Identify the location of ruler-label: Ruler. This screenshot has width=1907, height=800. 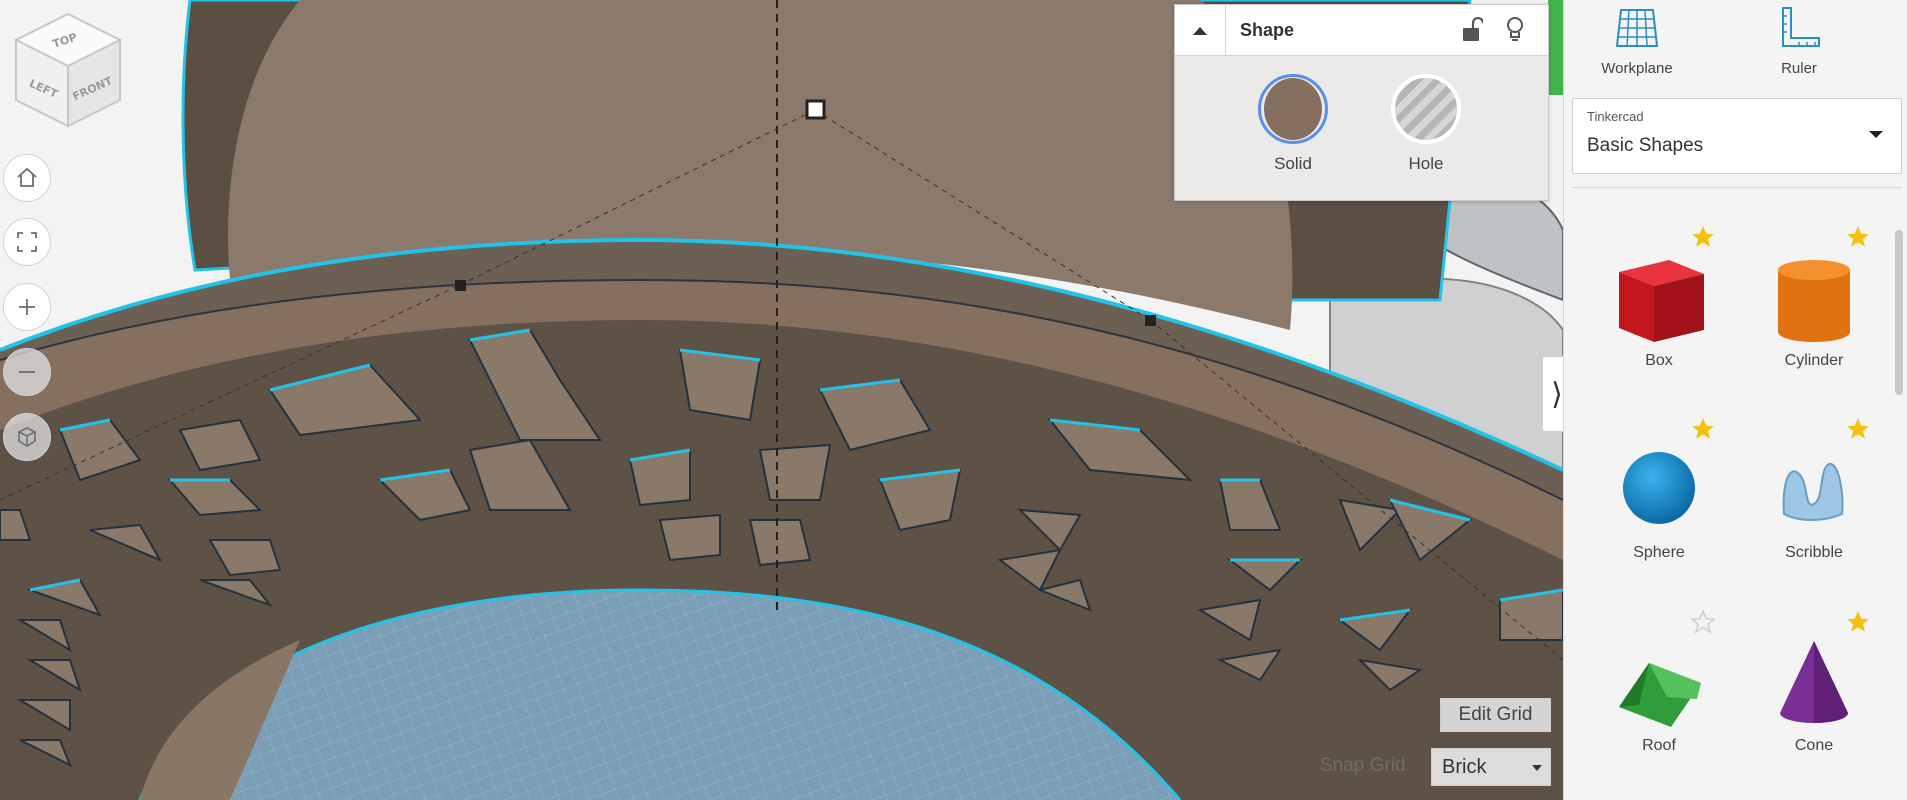
(1799, 68).